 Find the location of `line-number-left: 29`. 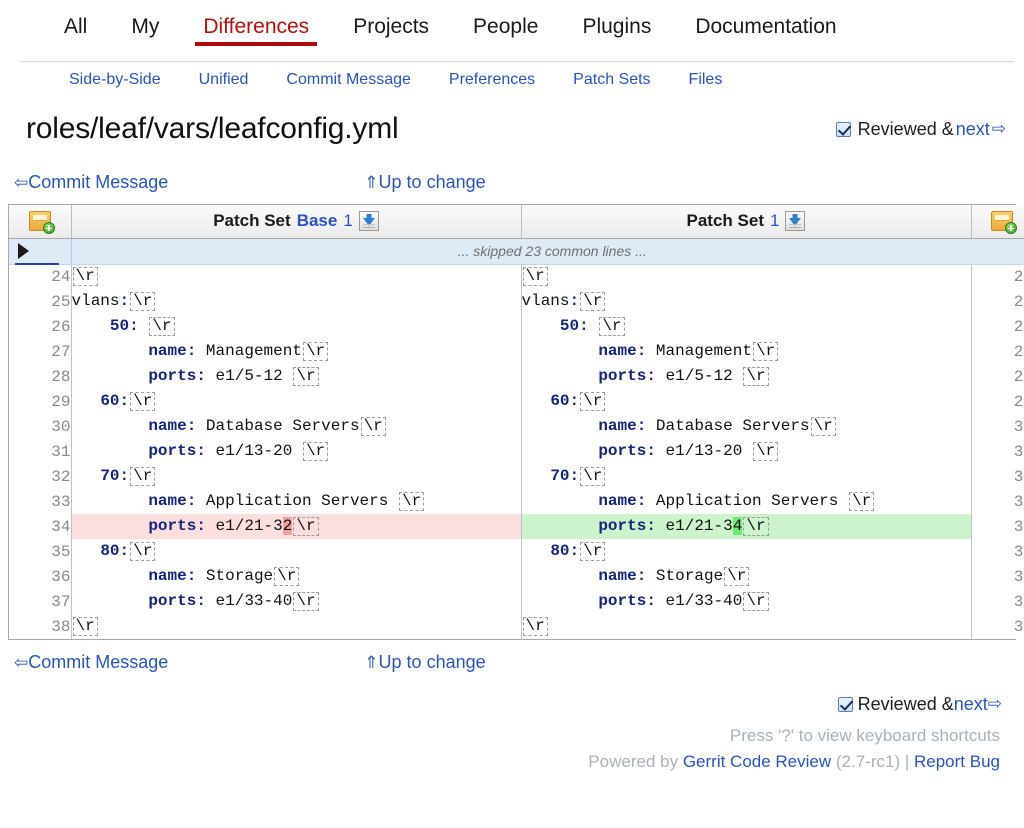

line-number-left: 29 is located at coordinates (40, 401).